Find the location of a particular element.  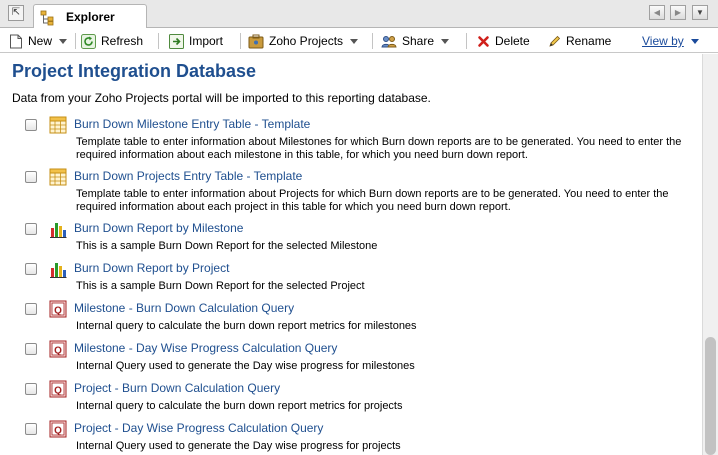

import-label: Import is located at coordinates (206, 41).